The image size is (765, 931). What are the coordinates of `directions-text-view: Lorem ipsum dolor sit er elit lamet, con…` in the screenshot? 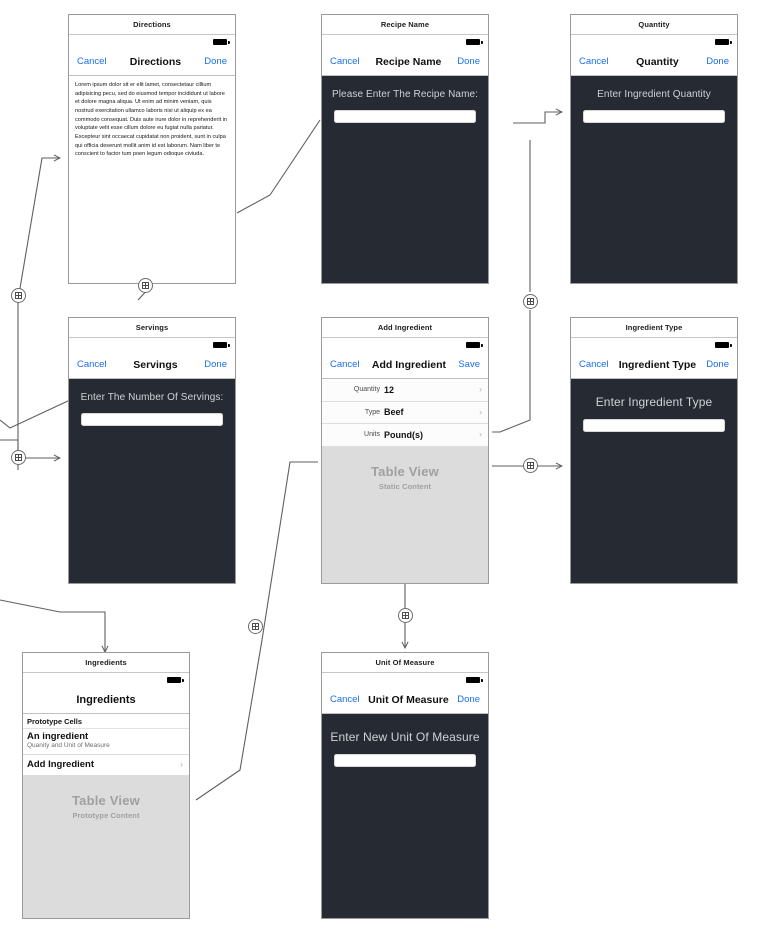 It's located at (152, 179).